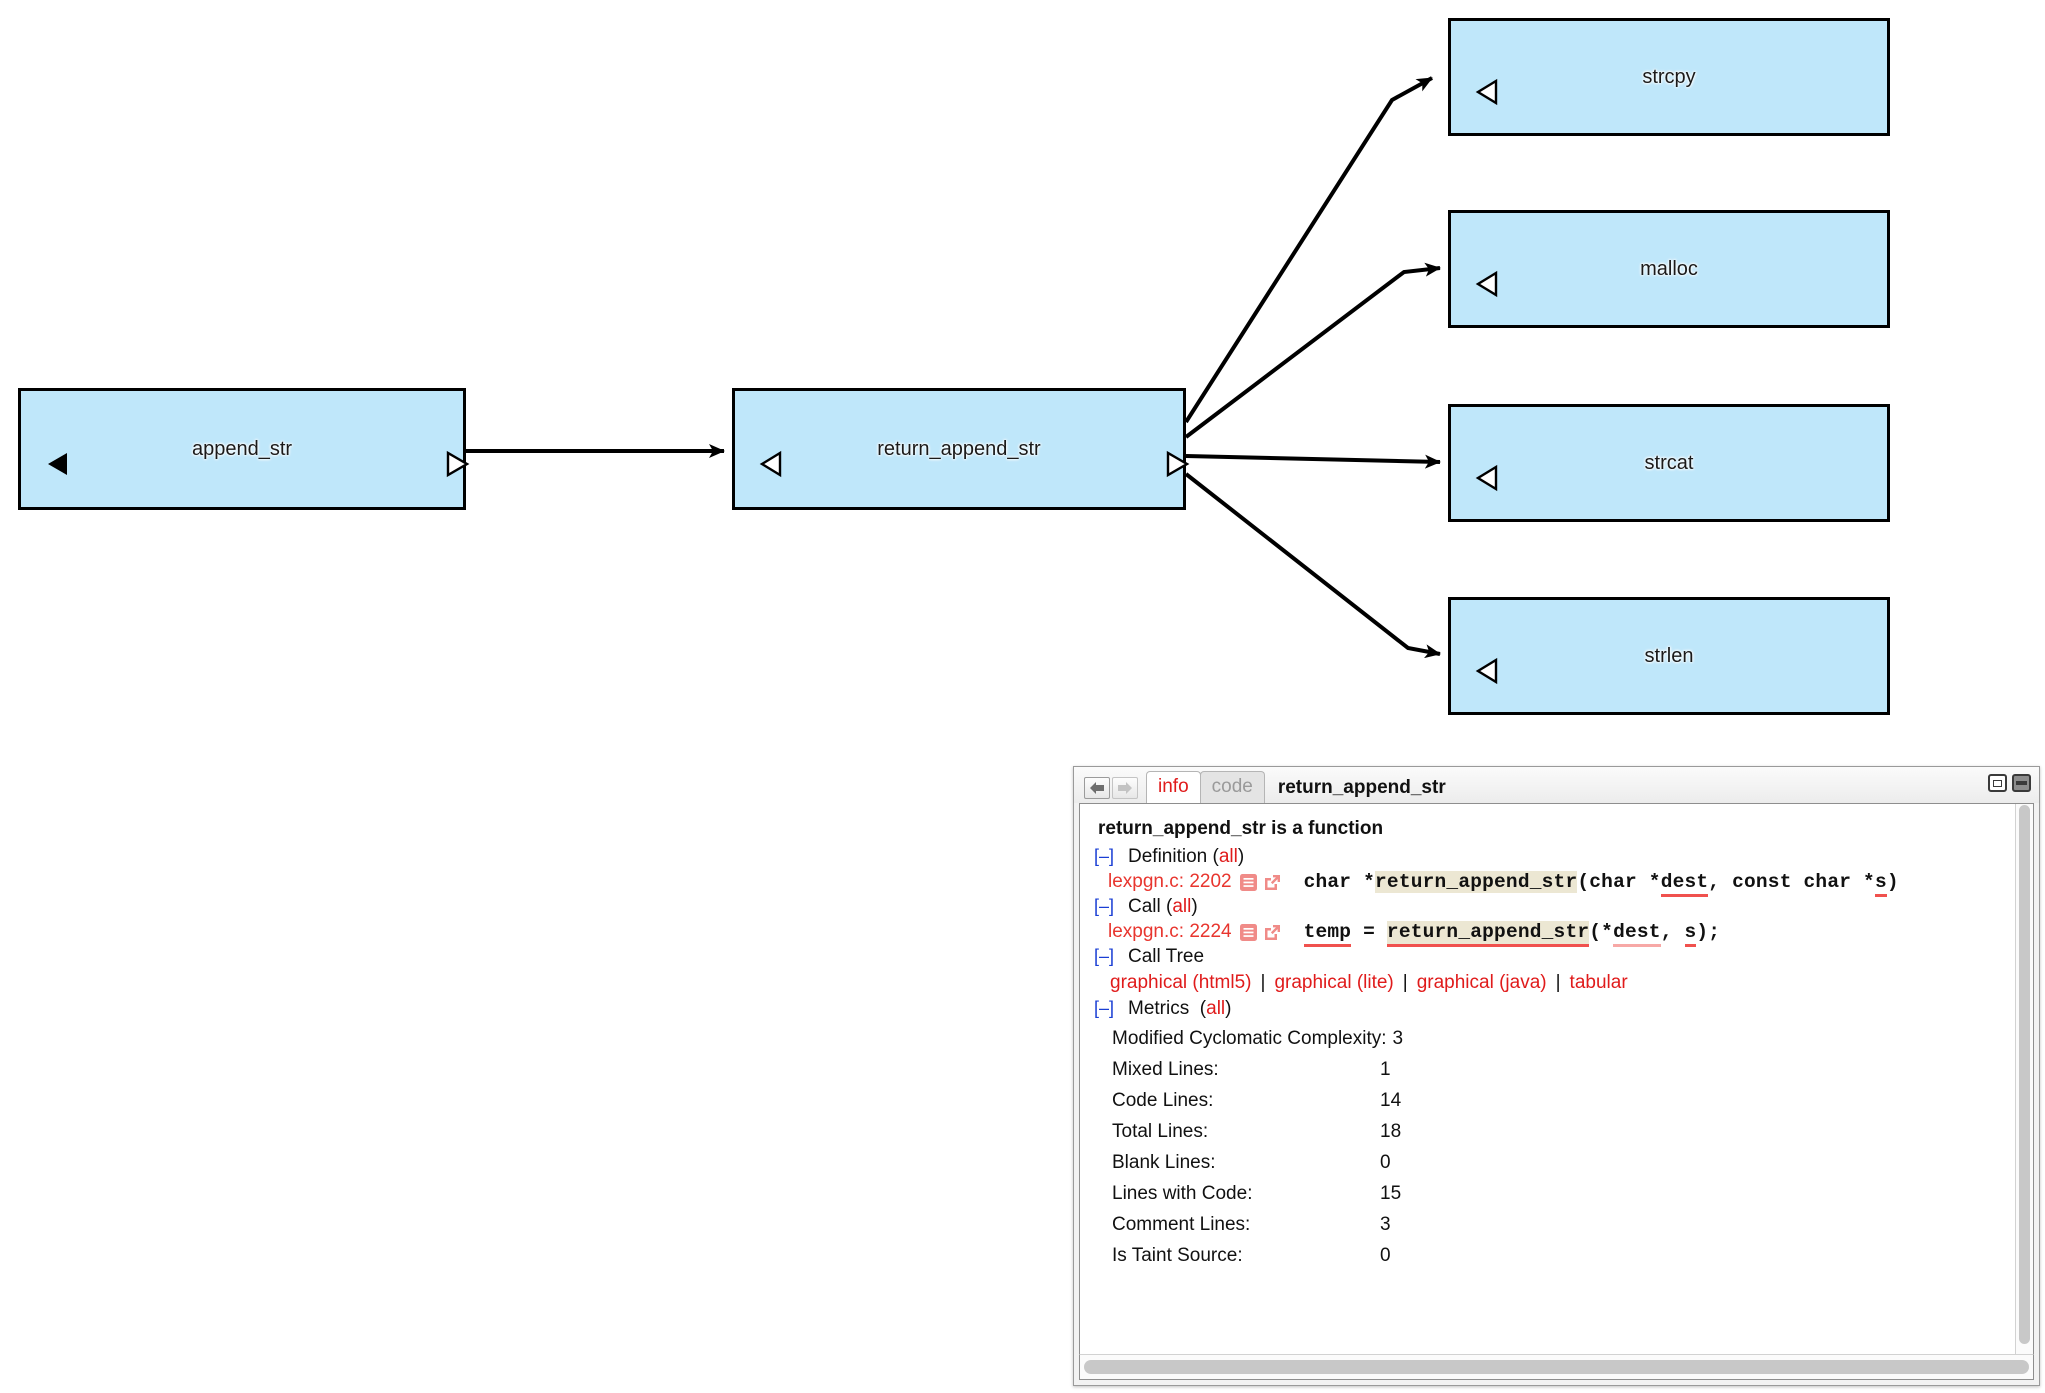  I want to click on restore-button, so click(1997, 783).